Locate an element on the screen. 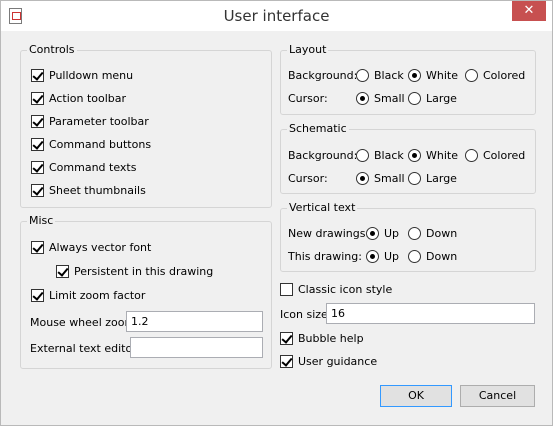 This screenshot has width=553, height=426. always-vector-font-checkbox: Always vector font is located at coordinates (91, 247).